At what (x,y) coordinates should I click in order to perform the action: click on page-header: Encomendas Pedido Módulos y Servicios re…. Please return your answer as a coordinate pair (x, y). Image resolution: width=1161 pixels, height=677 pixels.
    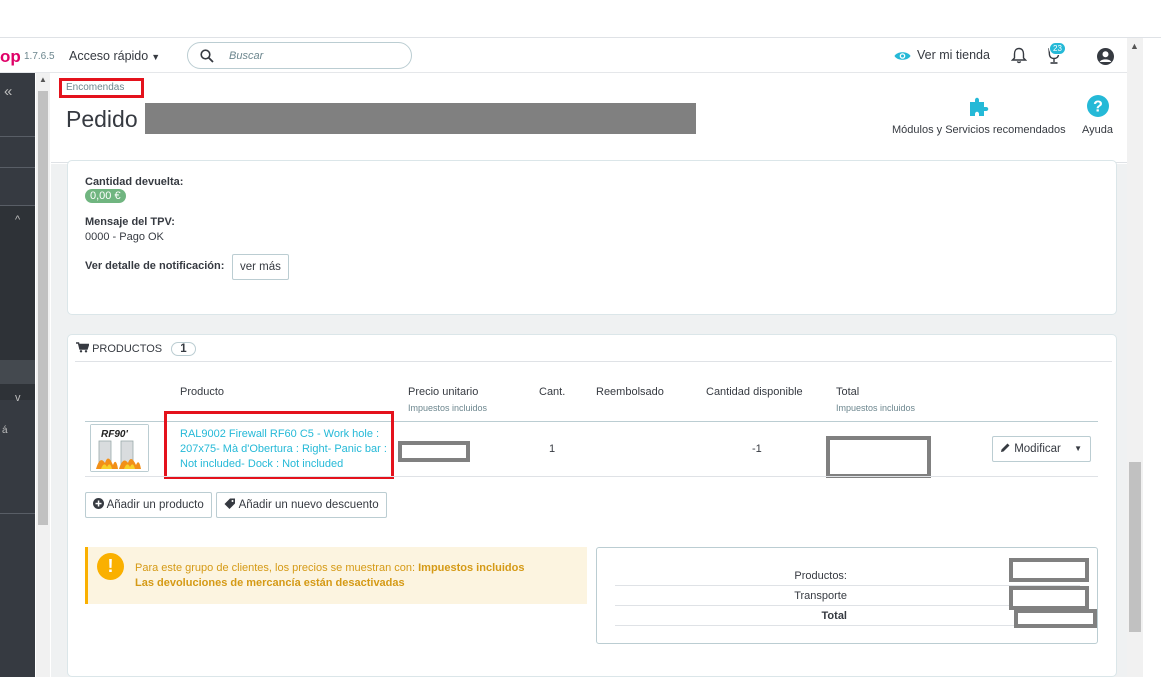
    Looking at the image, I should click on (589, 118).